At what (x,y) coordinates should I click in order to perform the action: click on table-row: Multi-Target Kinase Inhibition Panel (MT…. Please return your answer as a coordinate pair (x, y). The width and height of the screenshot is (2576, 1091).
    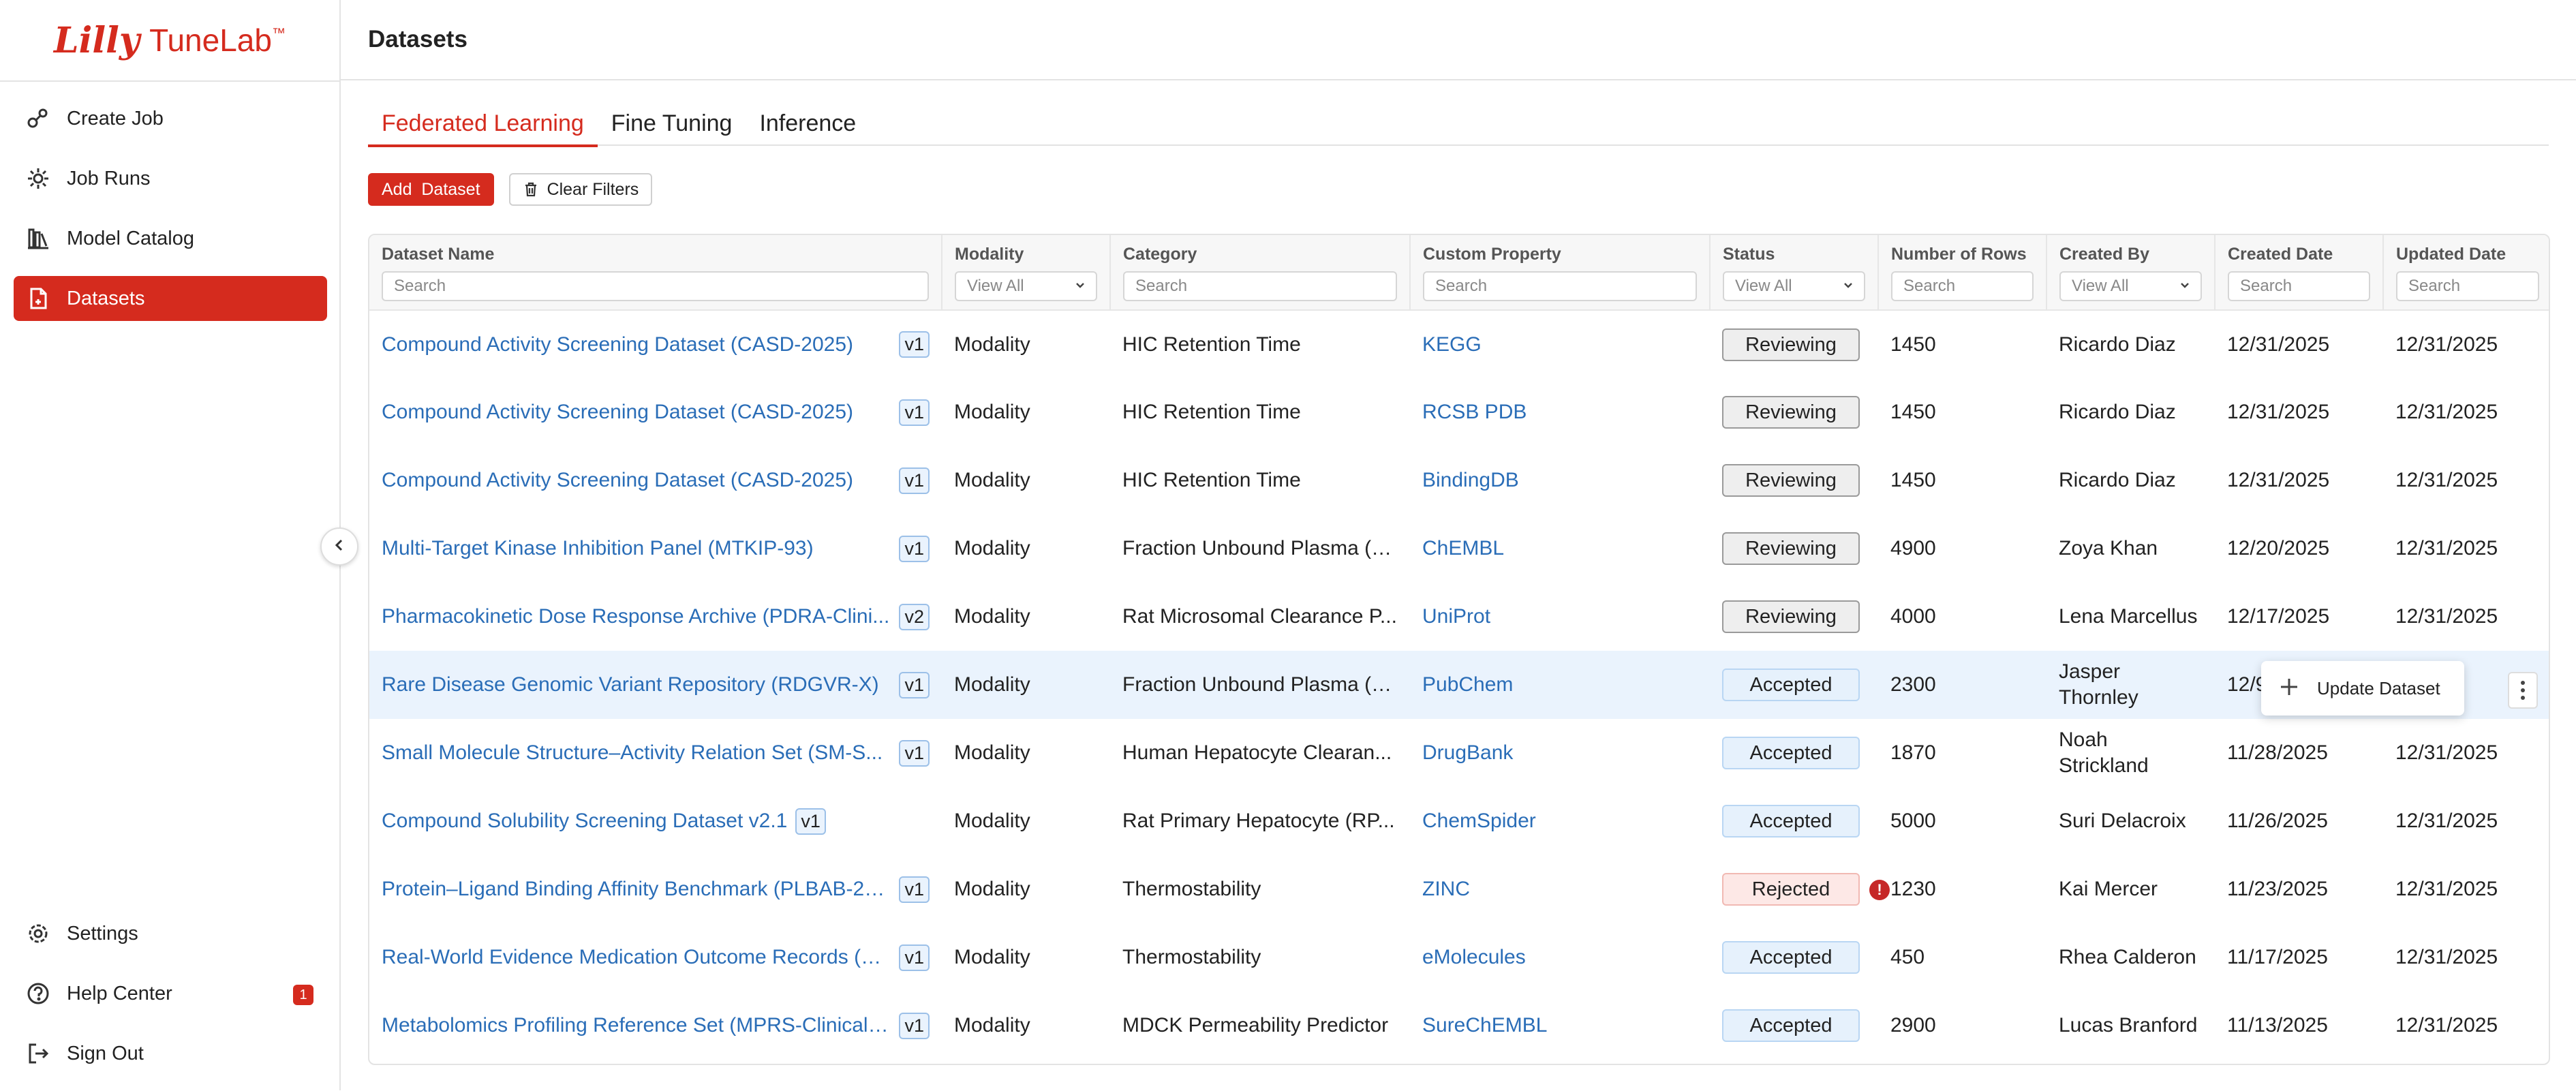
    Looking at the image, I should click on (1459, 548).